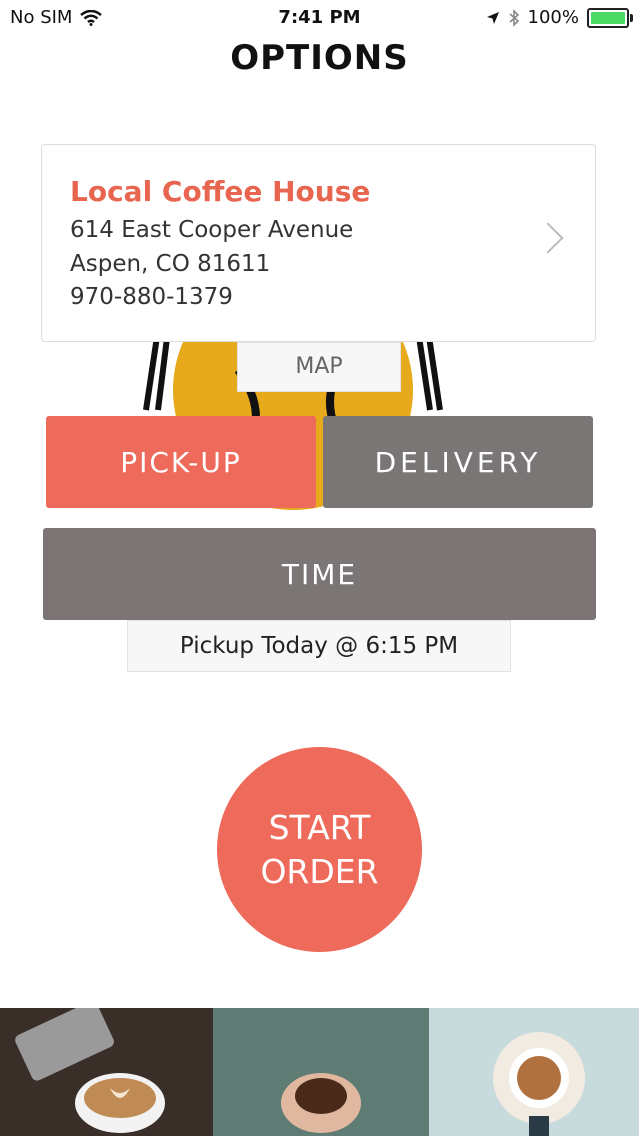 The height and width of the screenshot is (1136, 639). I want to click on battery-percent: 100%, so click(553, 17).